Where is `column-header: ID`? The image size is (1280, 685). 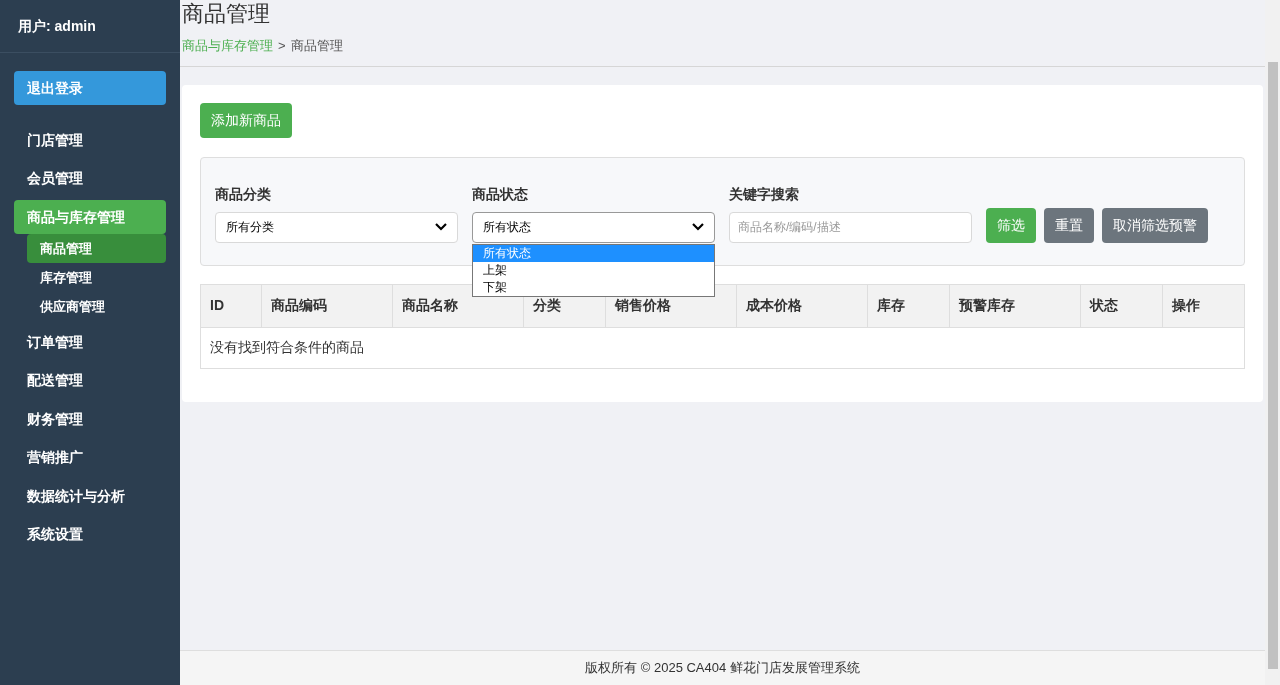 column-header: ID is located at coordinates (217, 305).